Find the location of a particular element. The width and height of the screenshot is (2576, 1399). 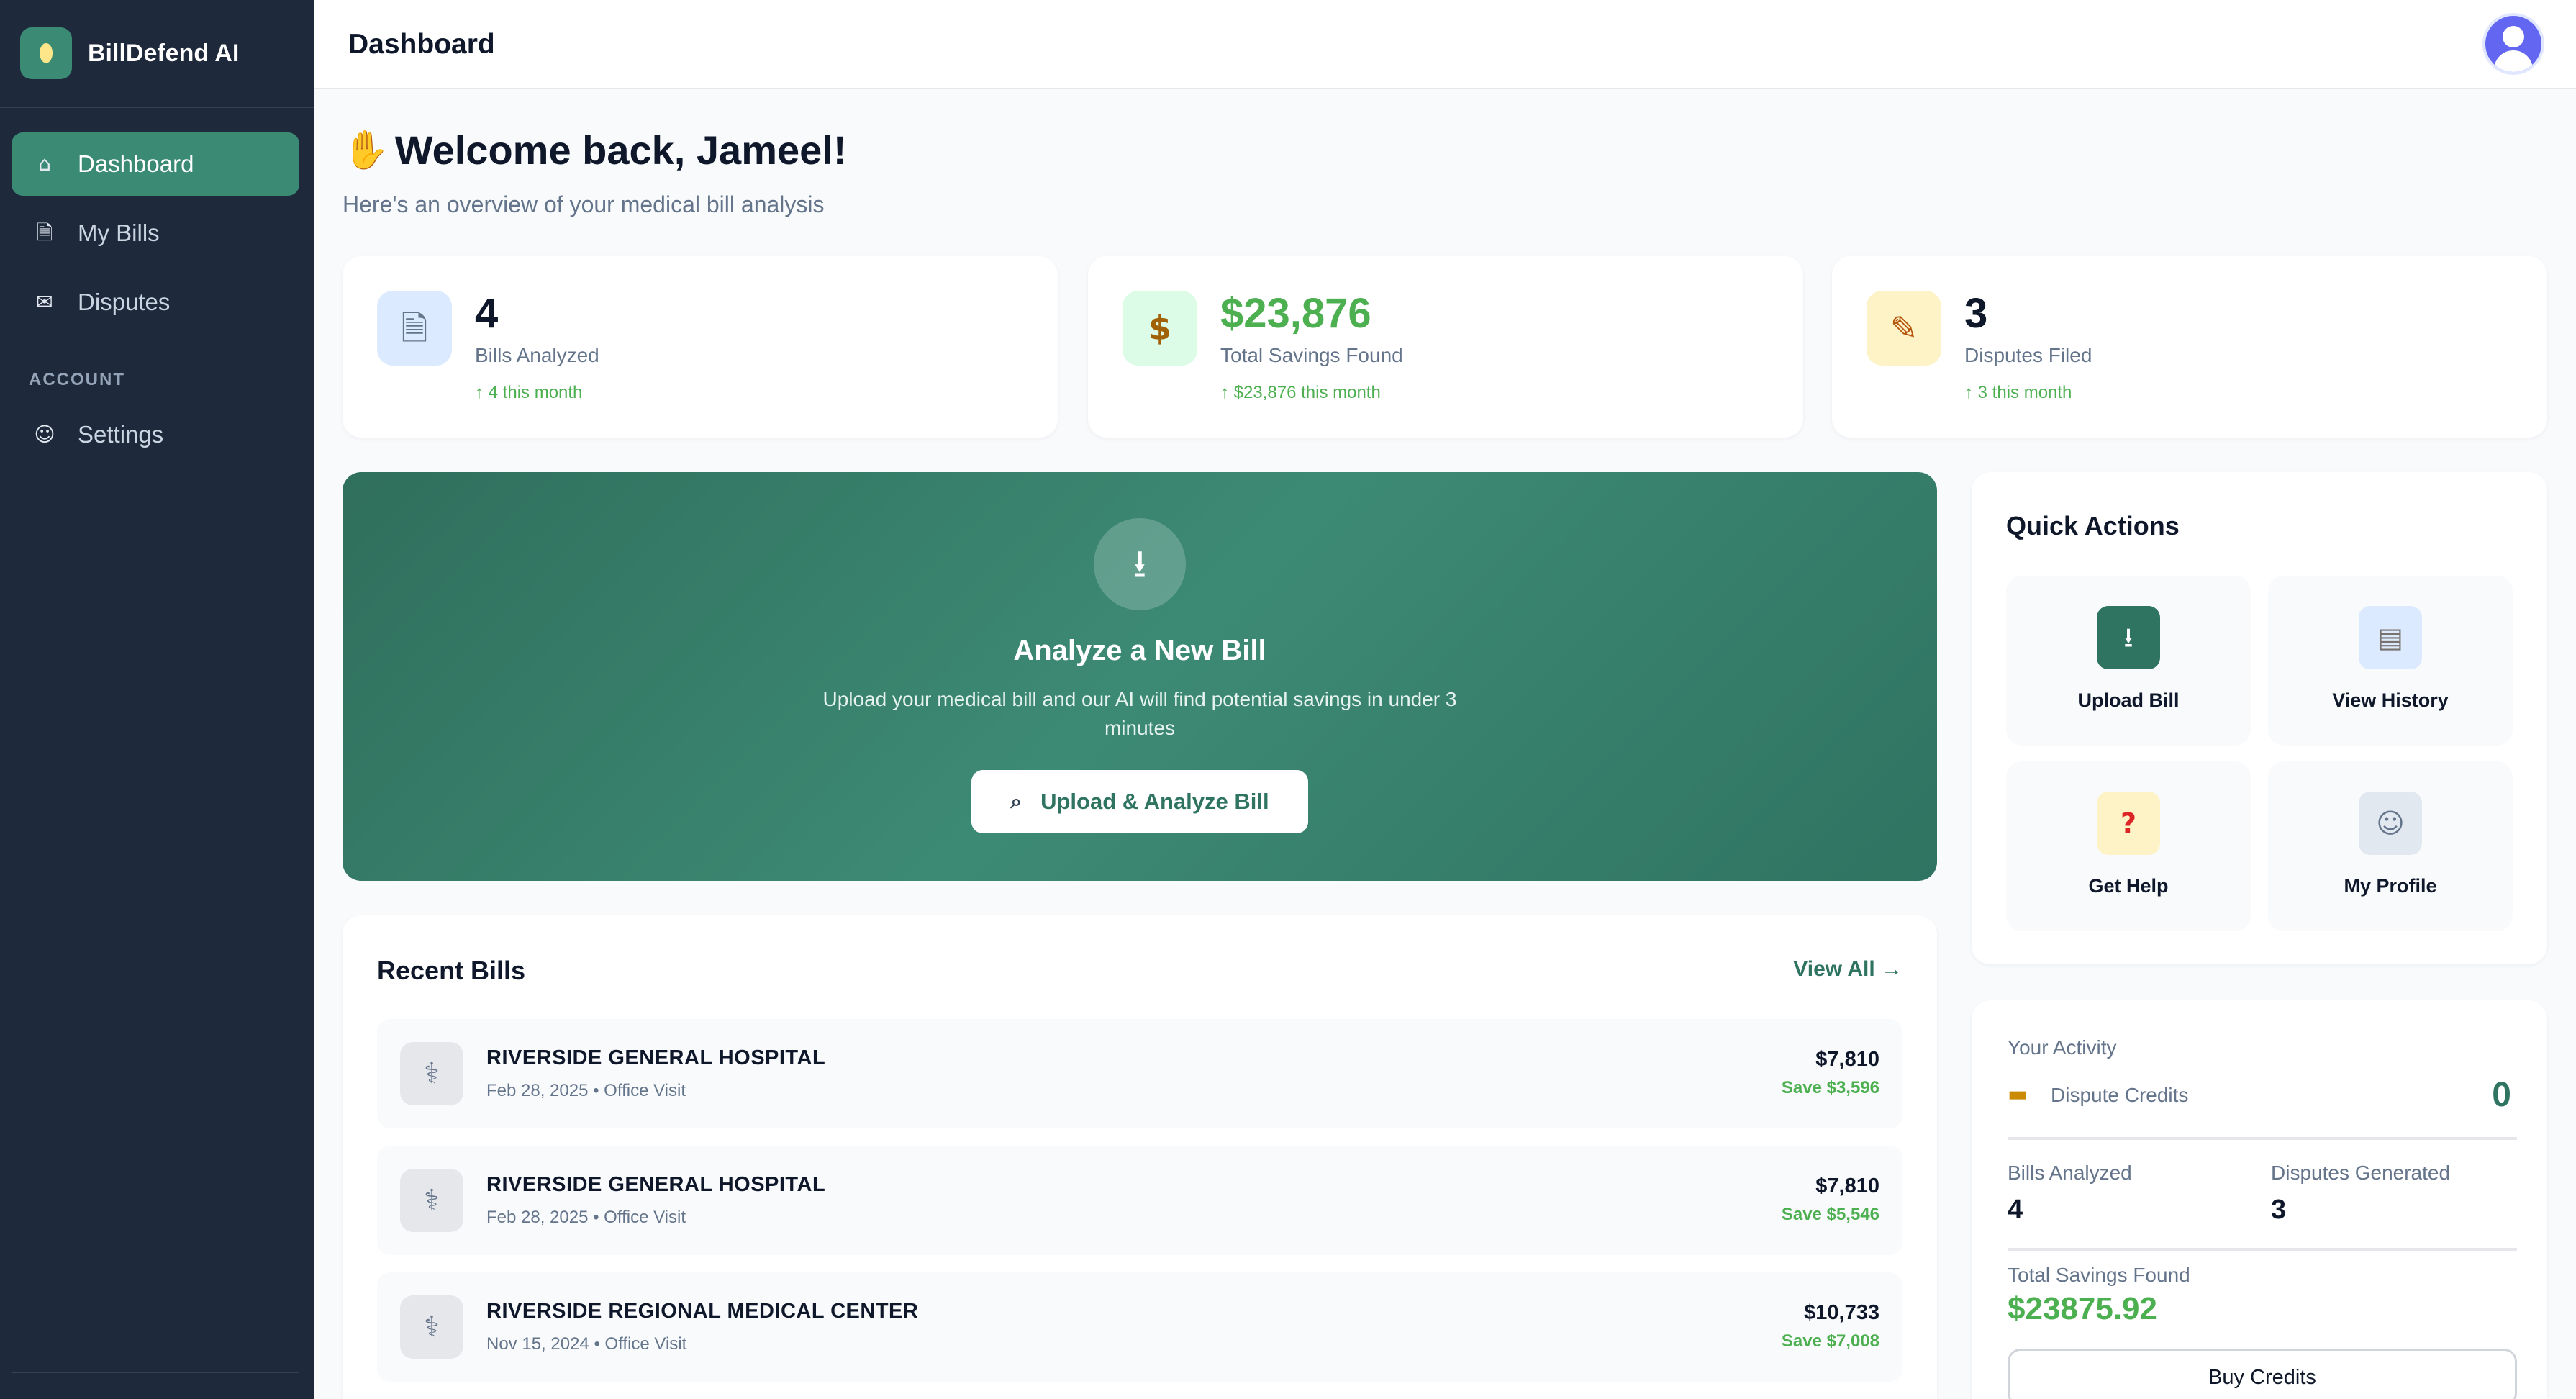

quick-action-label: View History is located at coordinates (2390, 700).